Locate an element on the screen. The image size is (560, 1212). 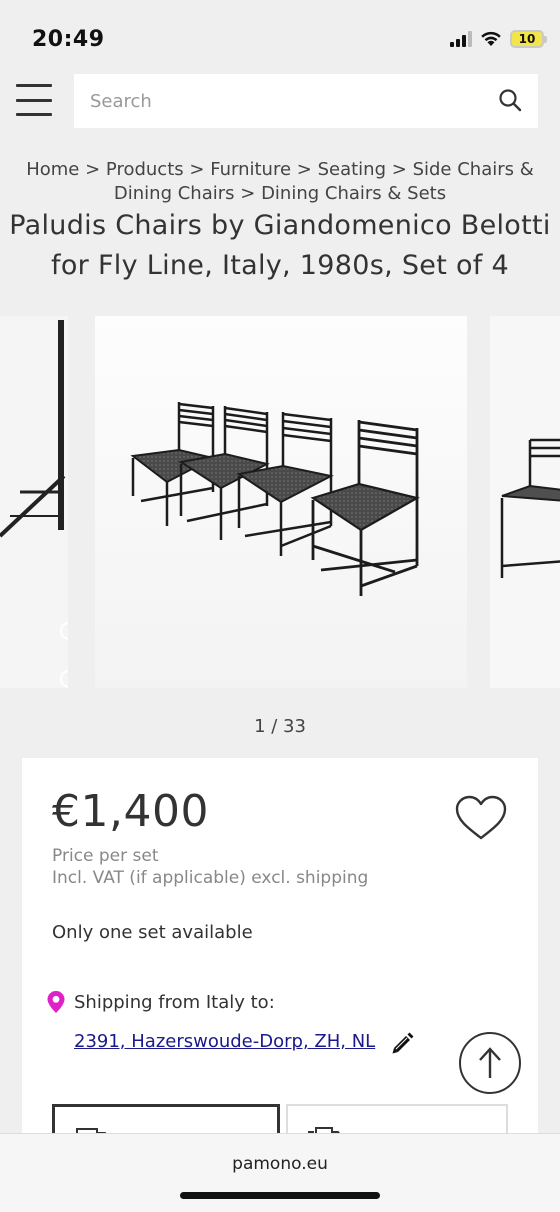
pencil-icon is located at coordinates (403, 1045).